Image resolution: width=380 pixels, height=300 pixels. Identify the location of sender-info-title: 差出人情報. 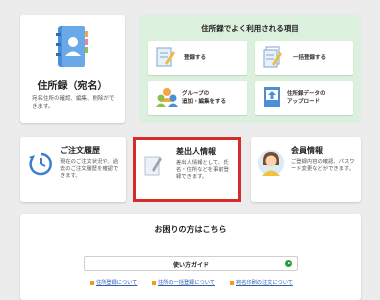
(196, 151).